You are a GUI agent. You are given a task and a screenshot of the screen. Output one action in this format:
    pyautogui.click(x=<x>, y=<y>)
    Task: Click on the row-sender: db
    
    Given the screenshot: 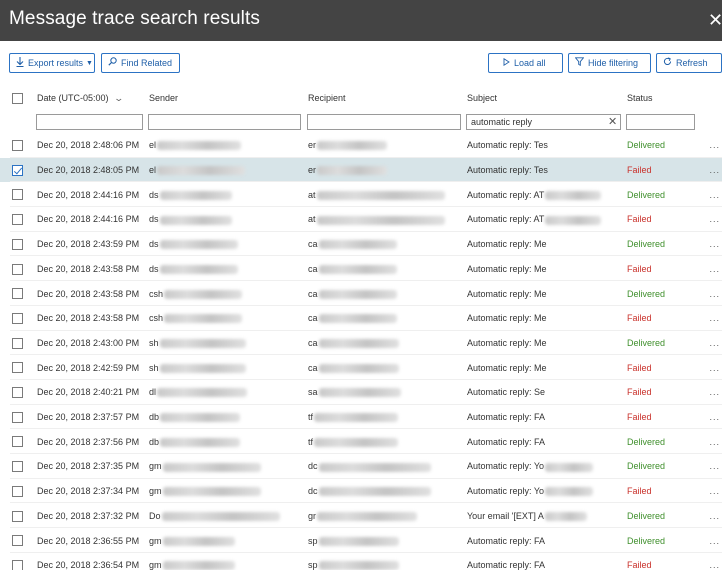 What is the action you would take?
    pyautogui.click(x=154, y=441)
    